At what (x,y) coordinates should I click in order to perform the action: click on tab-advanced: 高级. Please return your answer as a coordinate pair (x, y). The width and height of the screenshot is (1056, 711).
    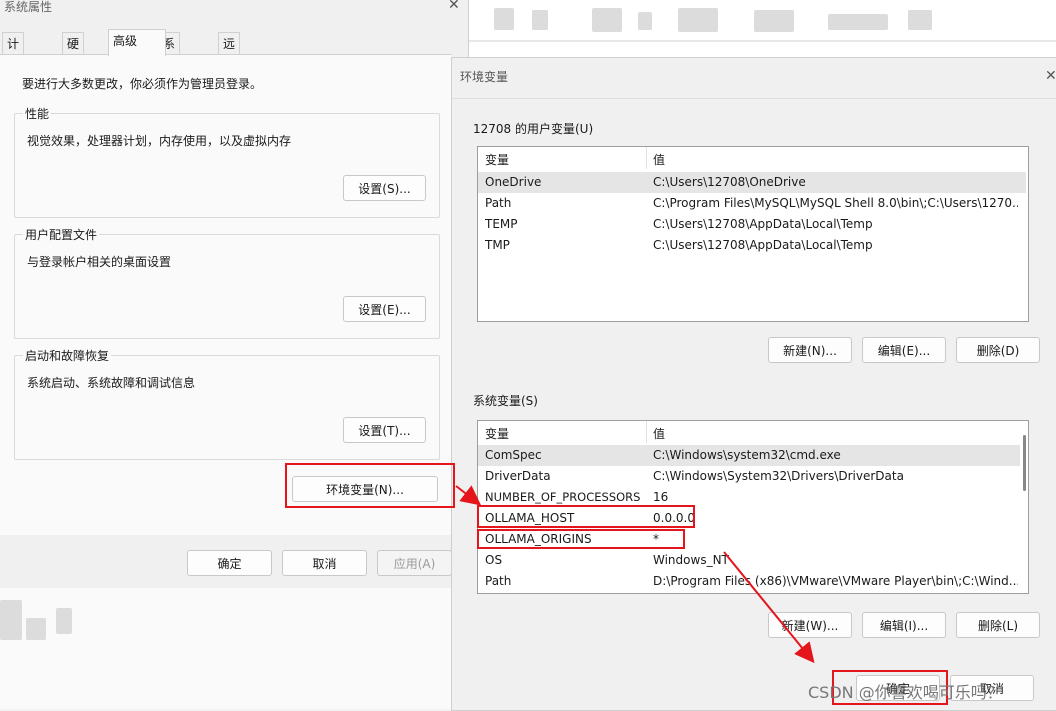
    Looking at the image, I should click on (137, 42).